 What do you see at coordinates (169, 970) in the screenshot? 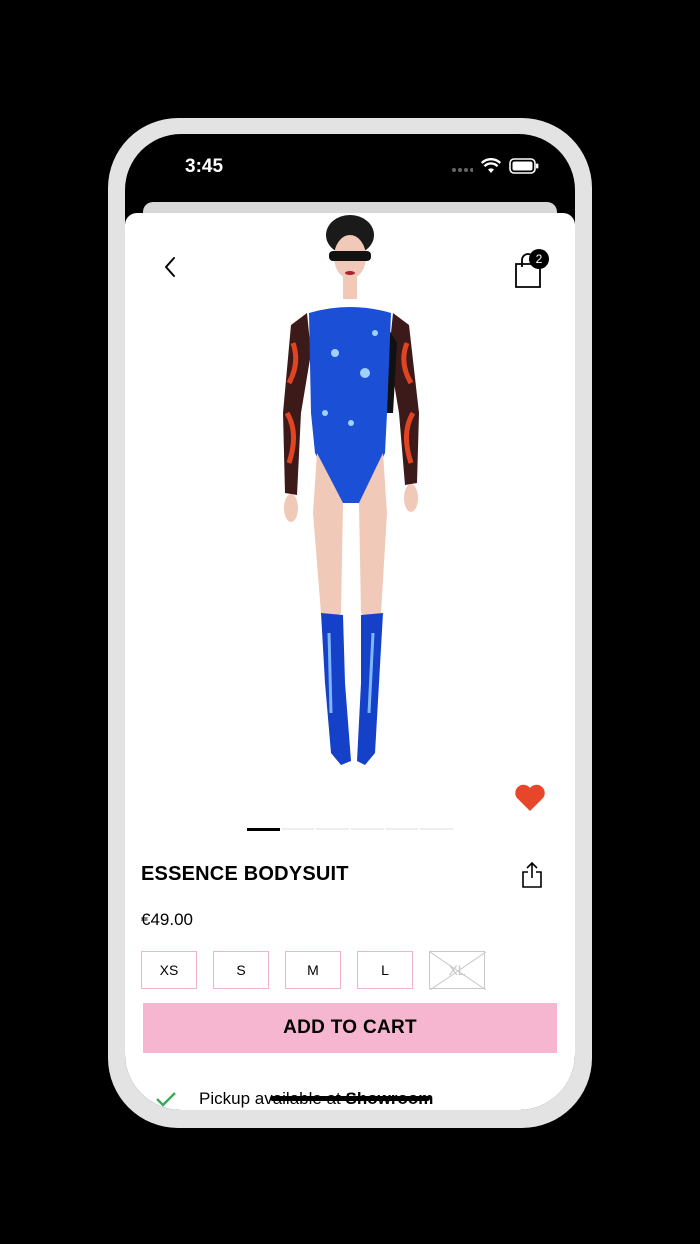
I see `size-option-xs: XS` at bounding box center [169, 970].